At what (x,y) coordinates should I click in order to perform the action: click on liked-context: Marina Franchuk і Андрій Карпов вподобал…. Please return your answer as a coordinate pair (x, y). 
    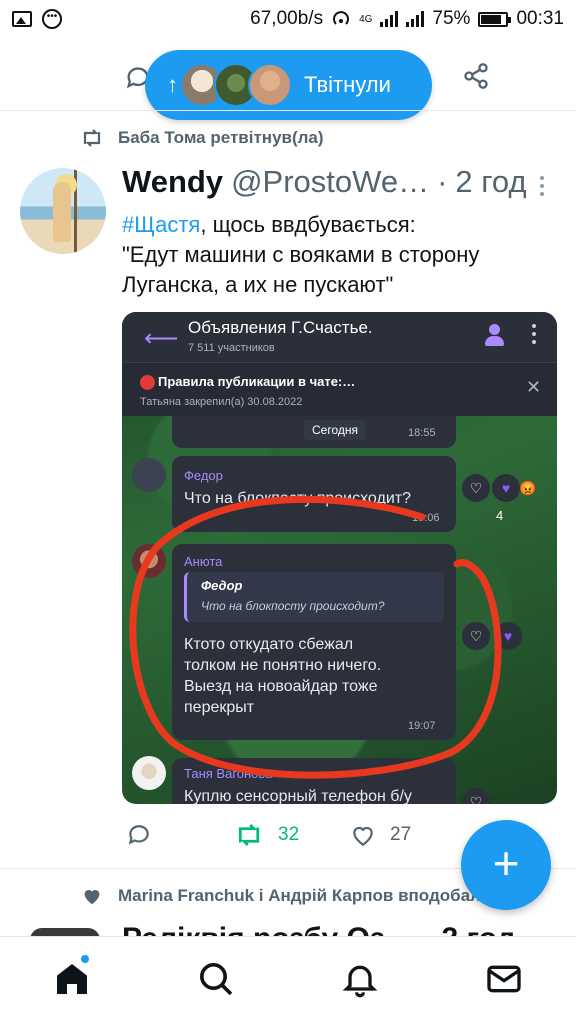
    Looking at the image, I should click on (285, 896).